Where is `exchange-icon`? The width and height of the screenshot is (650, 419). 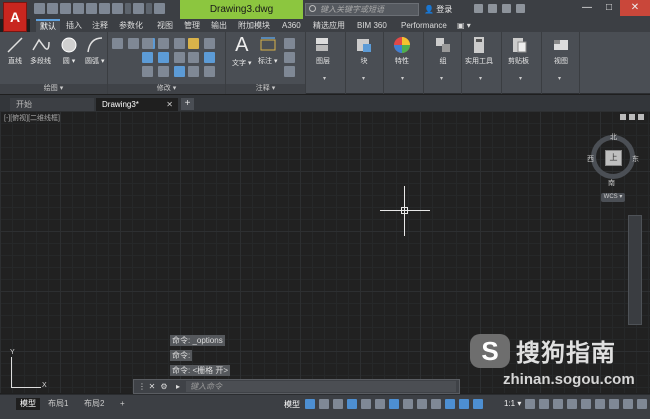
exchange-icon is located at coordinates (506, 8).